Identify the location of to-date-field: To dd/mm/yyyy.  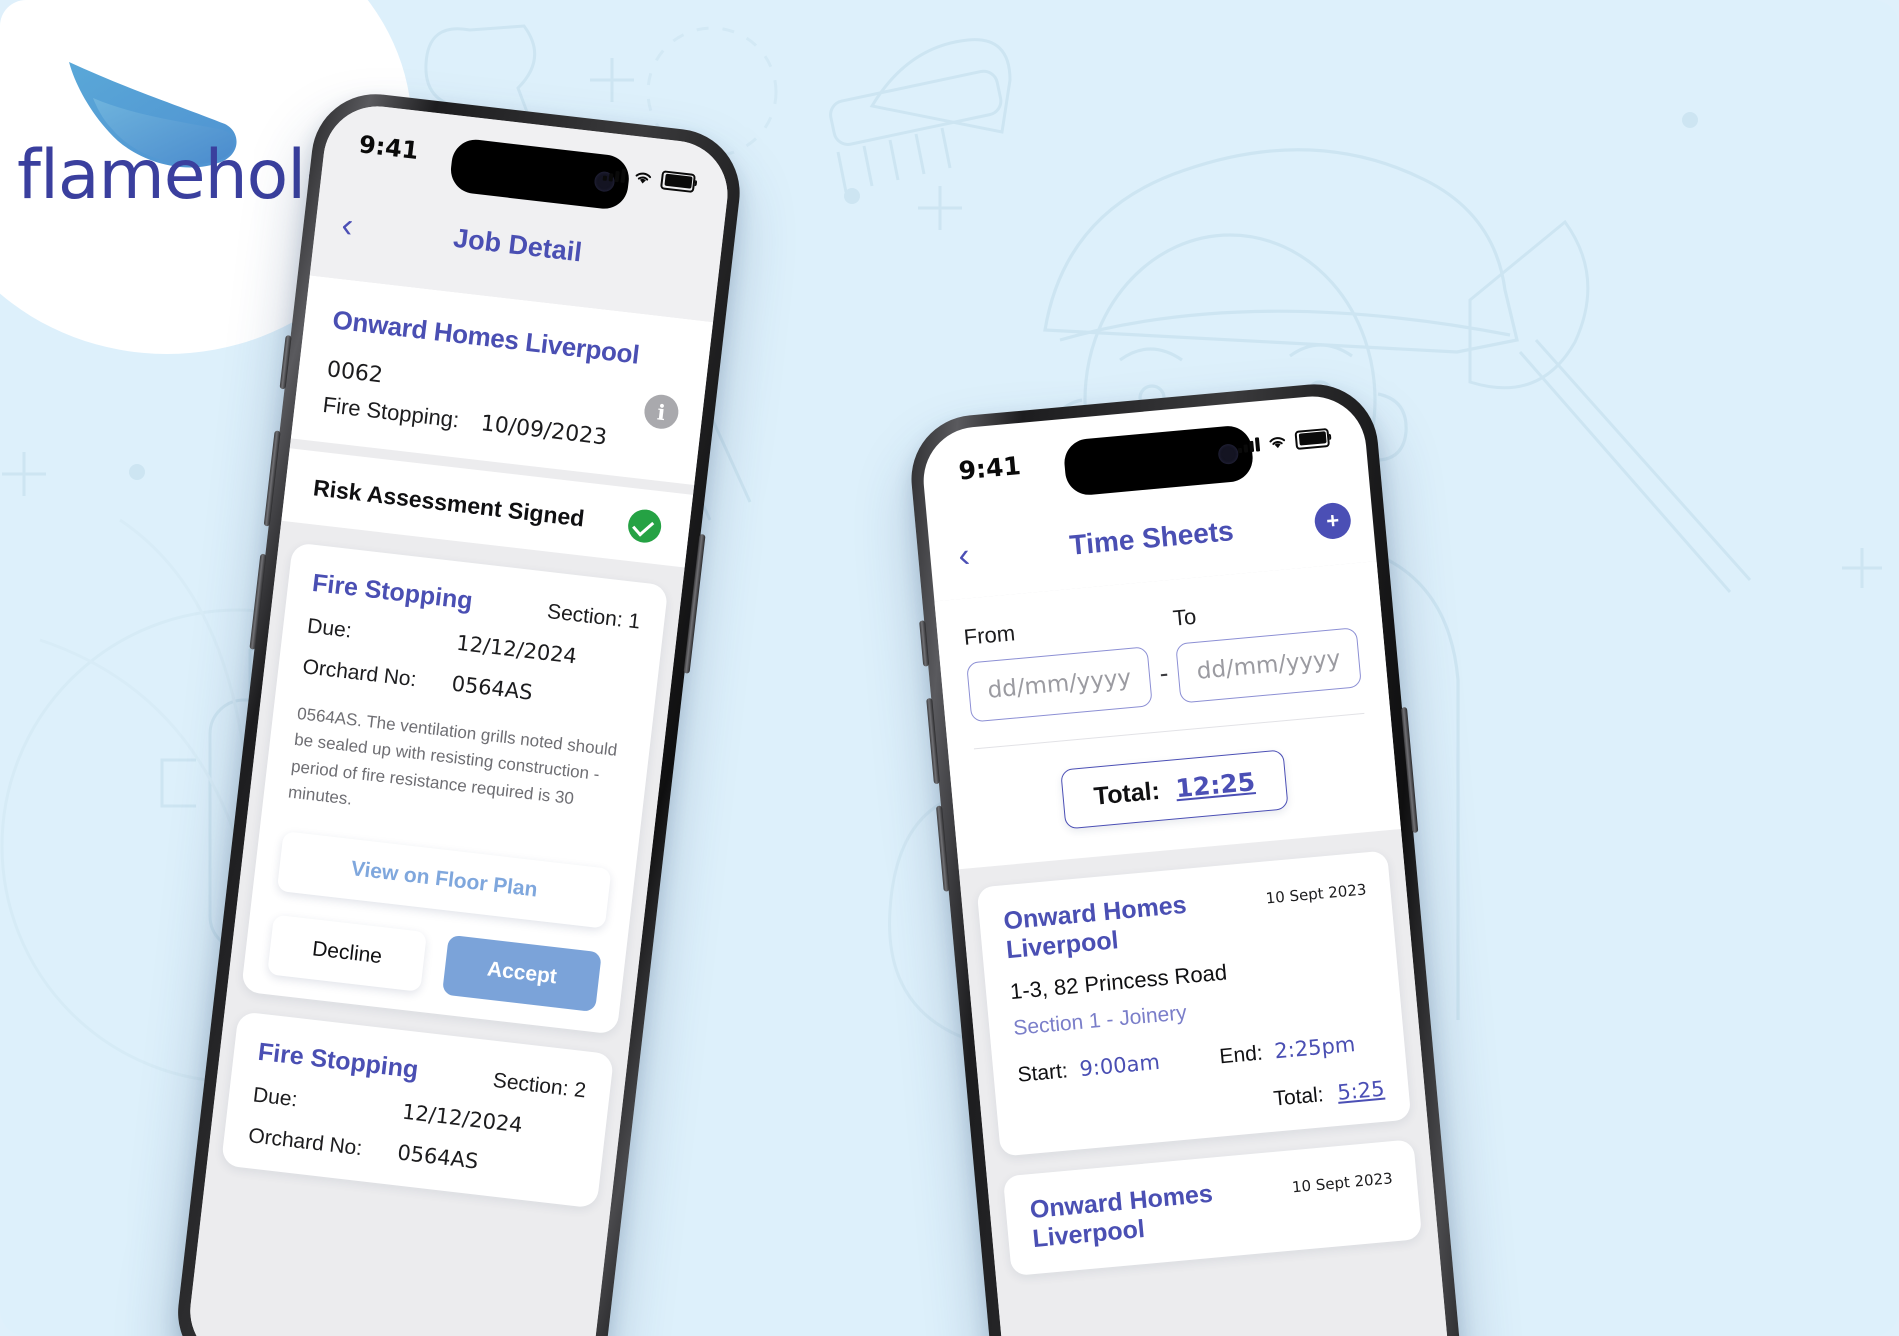
(1266, 646).